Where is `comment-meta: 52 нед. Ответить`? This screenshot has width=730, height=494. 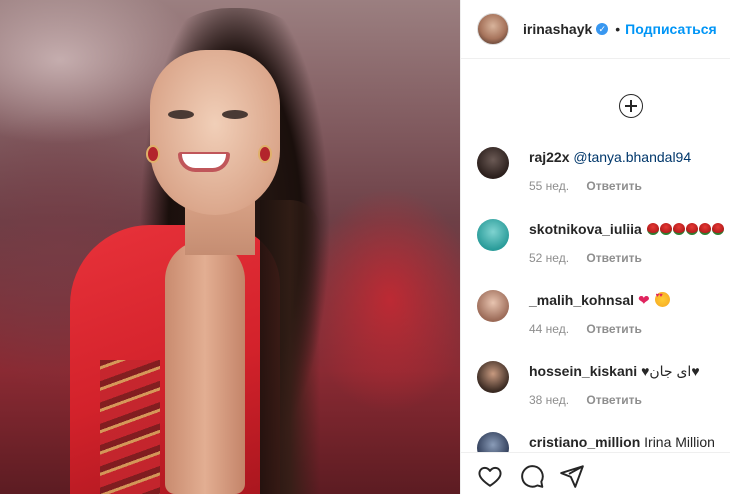
comment-meta: 52 нед. Ответить is located at coordinates (585, 258).